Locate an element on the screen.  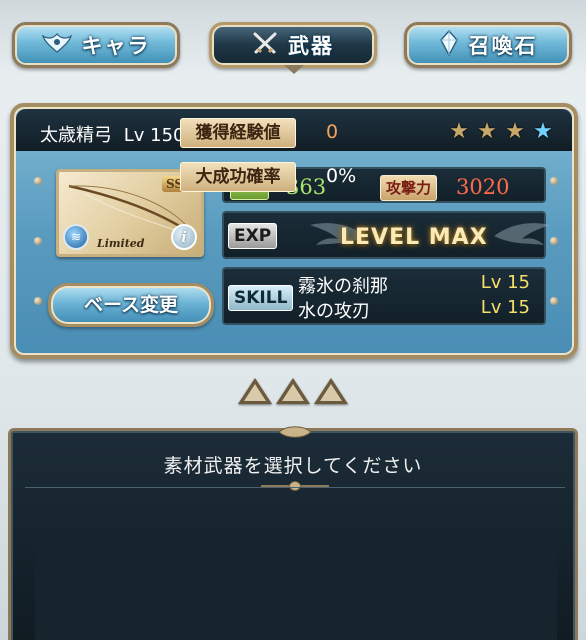
limited-badge: Limited is located at coordinates (121, 243).